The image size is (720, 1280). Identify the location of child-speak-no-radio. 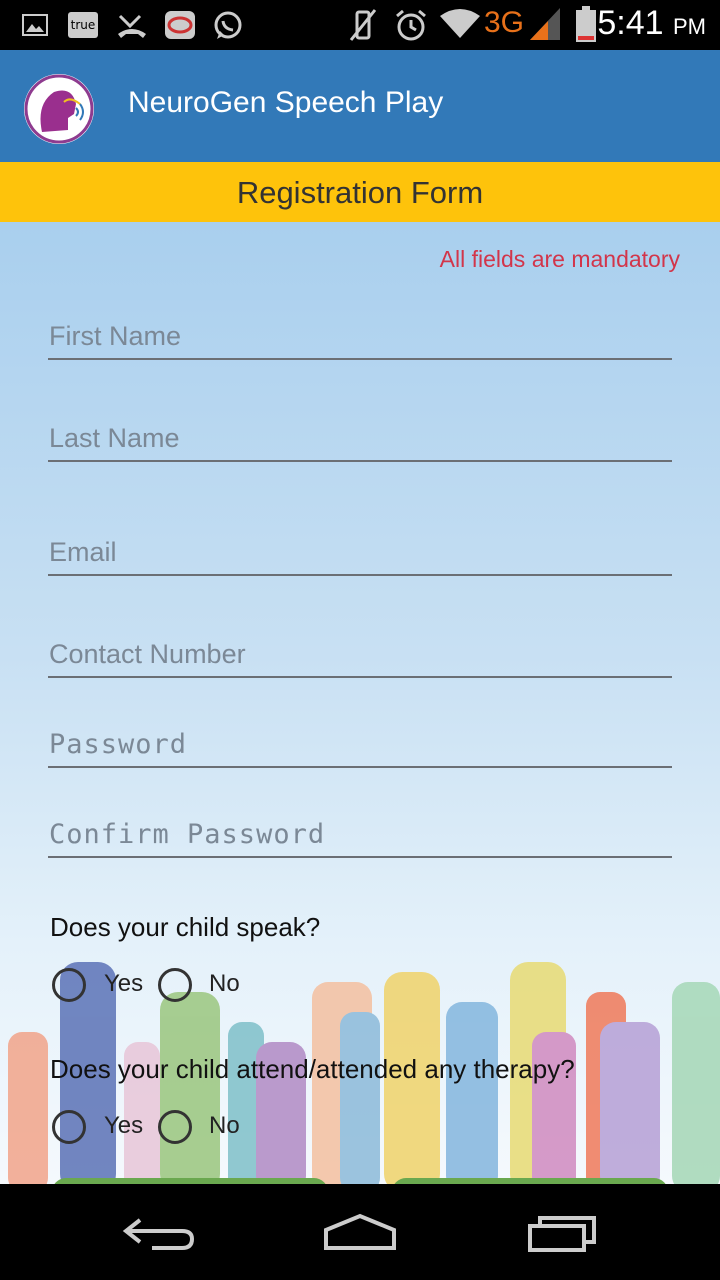
(175, 985).